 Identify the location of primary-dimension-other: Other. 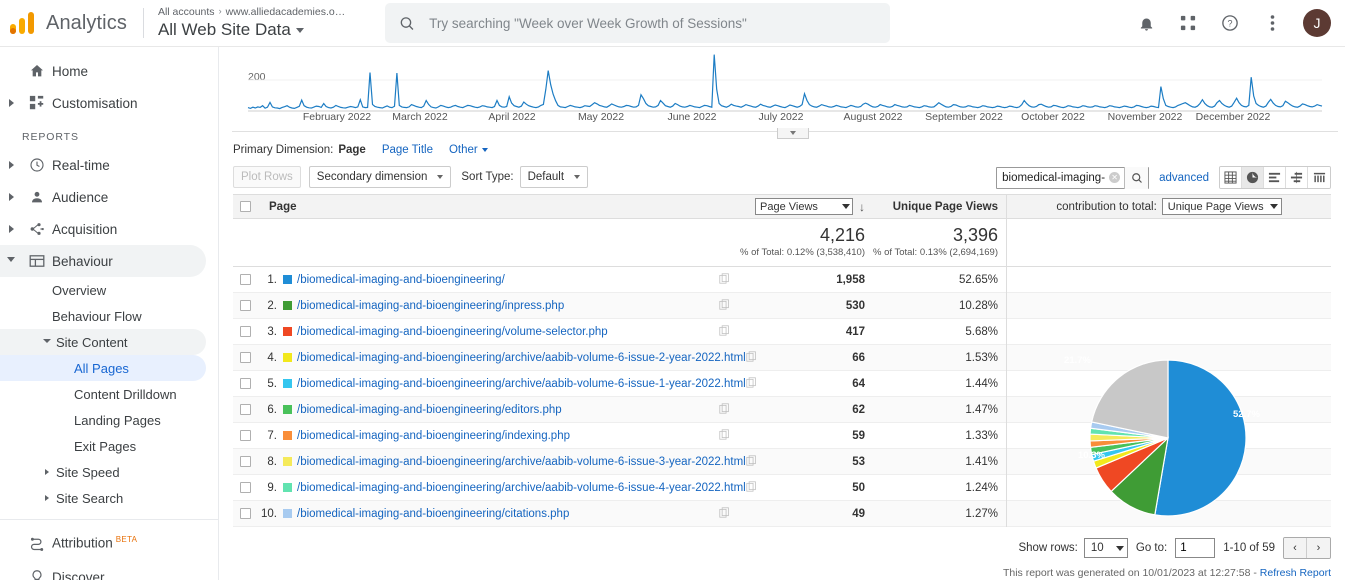
(468, 150).